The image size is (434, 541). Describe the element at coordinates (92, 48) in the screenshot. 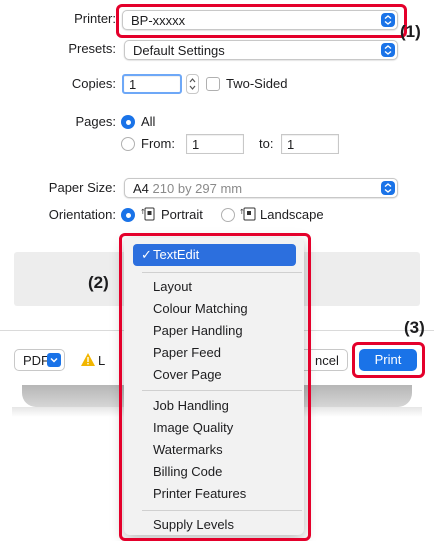

I see `presets-label: Presets:` at that location.